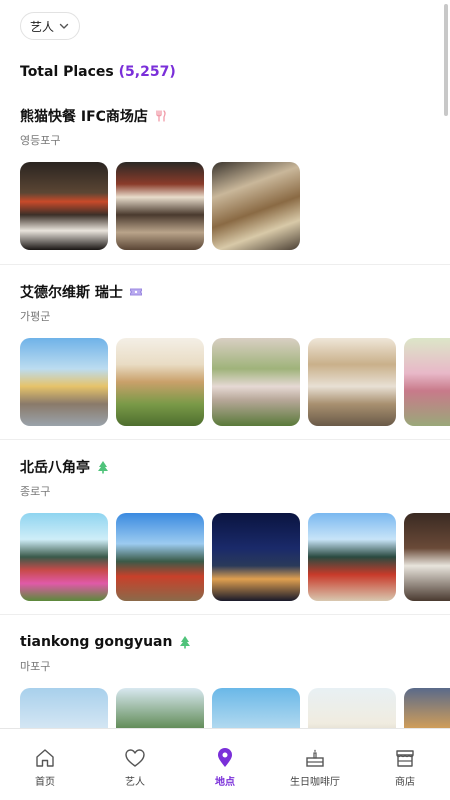 Image resolution: width=450 pixels, height=800 pixels. I want to click on tab-home: 首页, so click(45, 767).